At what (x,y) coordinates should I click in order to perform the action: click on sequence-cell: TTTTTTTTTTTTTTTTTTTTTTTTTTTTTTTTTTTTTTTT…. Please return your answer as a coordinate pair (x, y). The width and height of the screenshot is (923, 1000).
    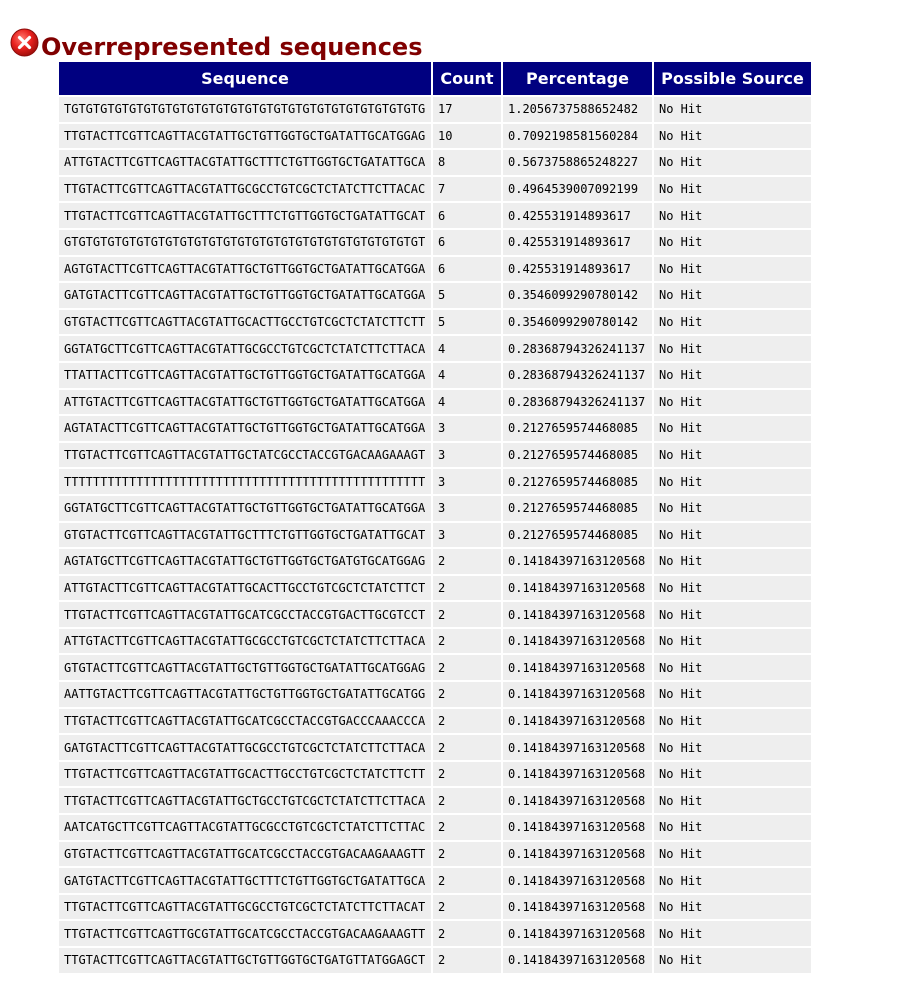
    Looking at the image, I should click on (245, 481).